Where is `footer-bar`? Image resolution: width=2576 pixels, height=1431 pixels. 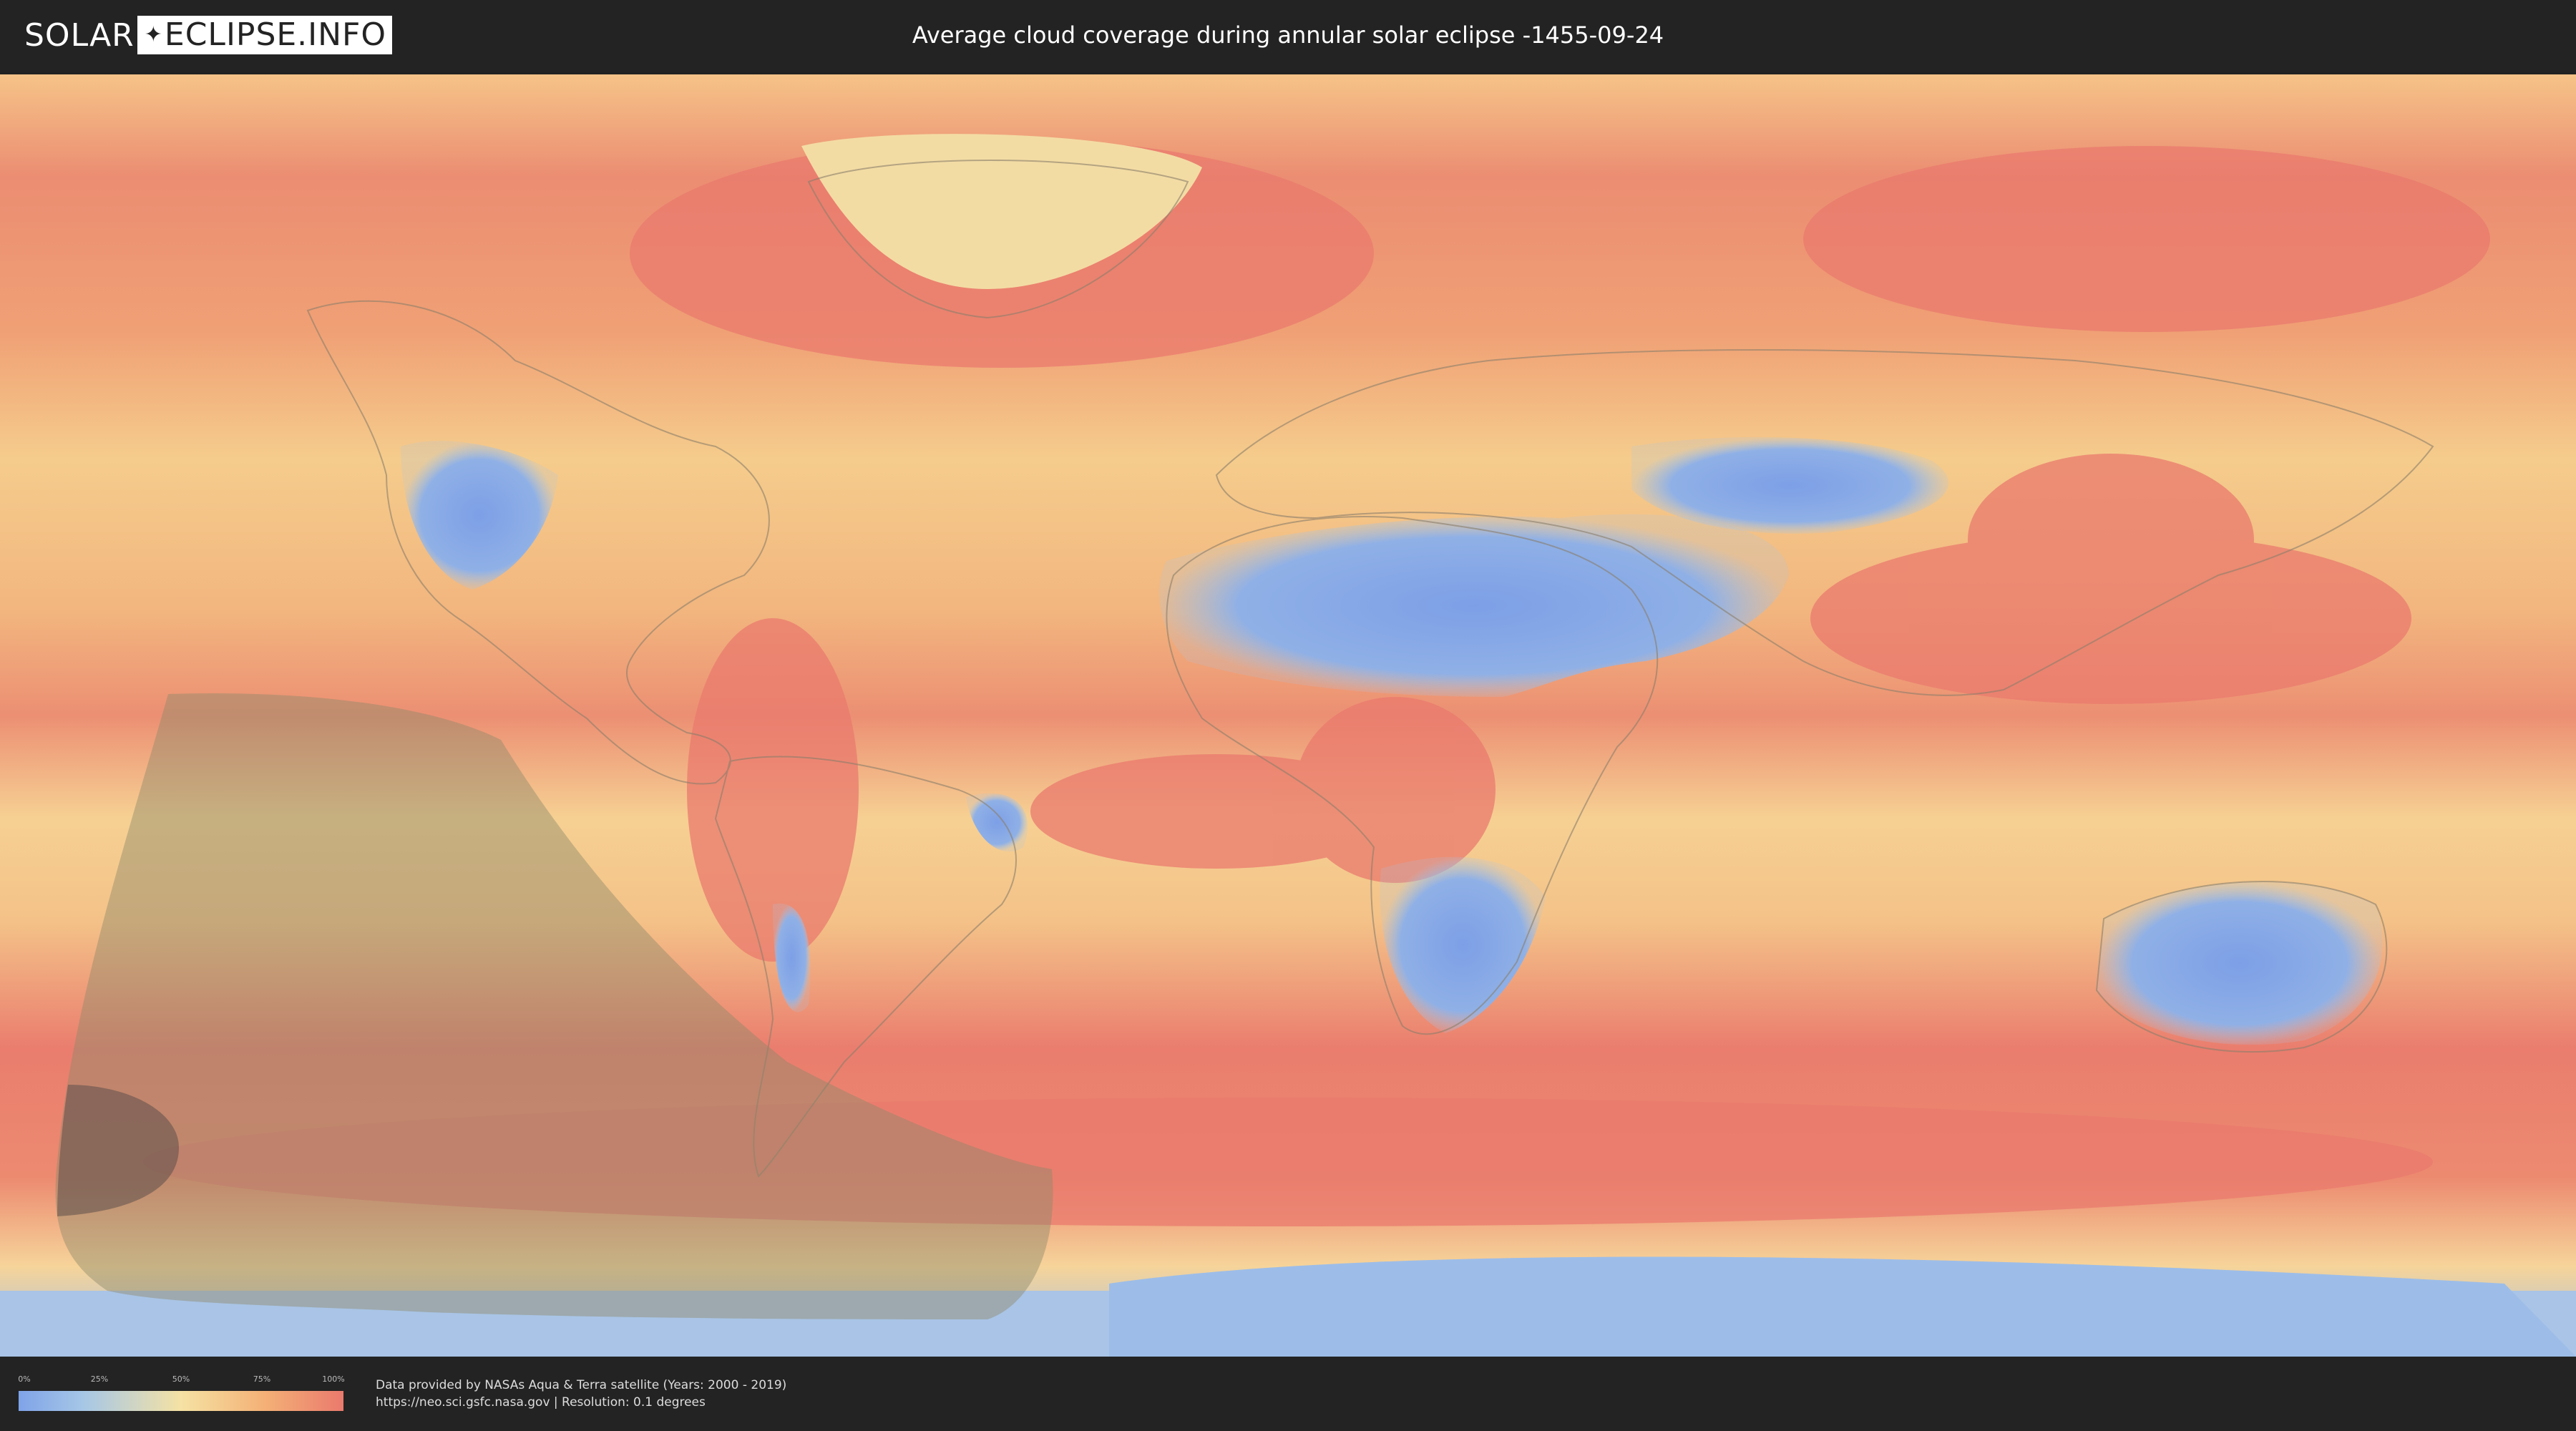 footer-bar is located at coordinates (1288, 1394).